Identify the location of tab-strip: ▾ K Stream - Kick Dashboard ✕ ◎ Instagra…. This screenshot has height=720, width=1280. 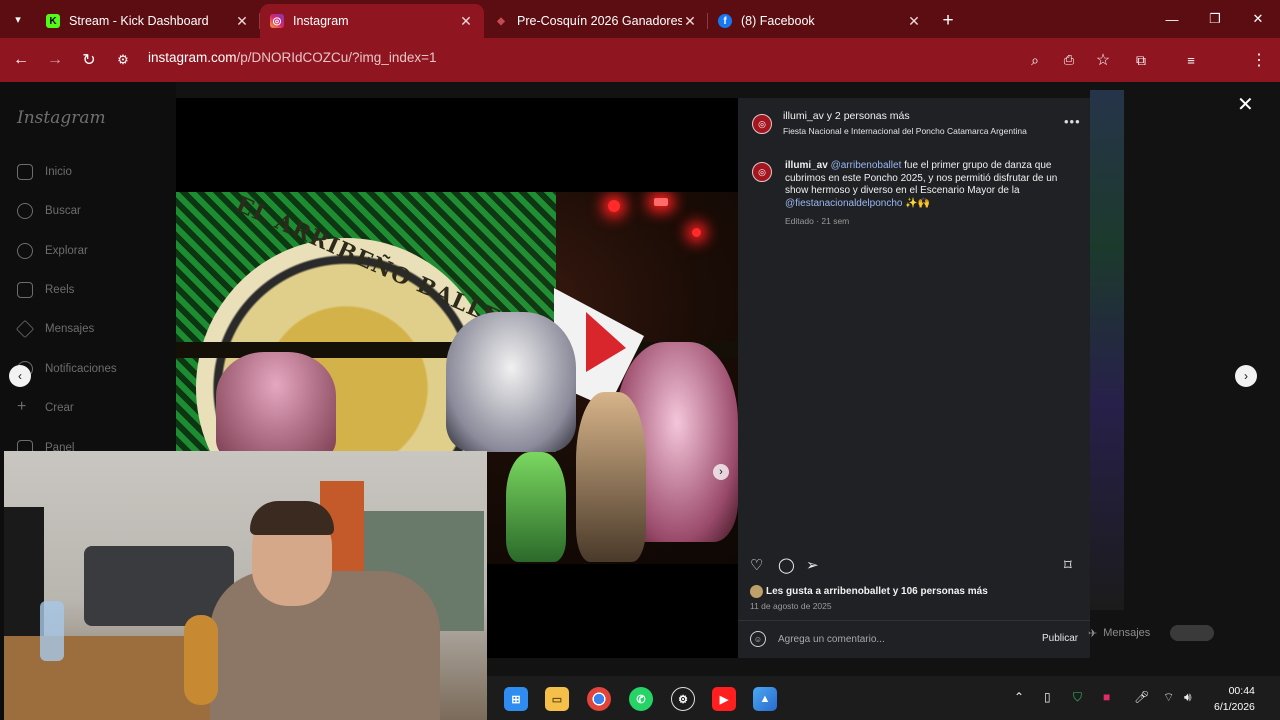
(640, 19).